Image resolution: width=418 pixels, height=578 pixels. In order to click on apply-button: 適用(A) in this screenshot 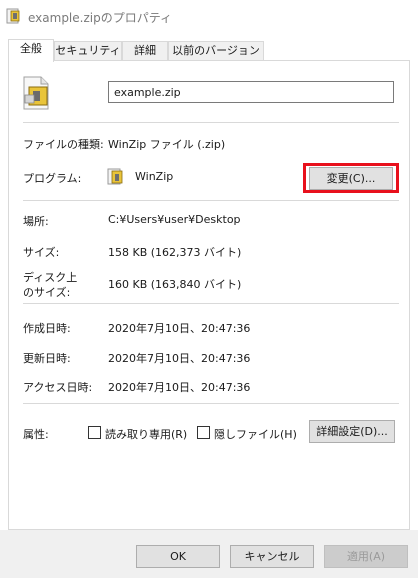, I will do `click(366, 556)`.